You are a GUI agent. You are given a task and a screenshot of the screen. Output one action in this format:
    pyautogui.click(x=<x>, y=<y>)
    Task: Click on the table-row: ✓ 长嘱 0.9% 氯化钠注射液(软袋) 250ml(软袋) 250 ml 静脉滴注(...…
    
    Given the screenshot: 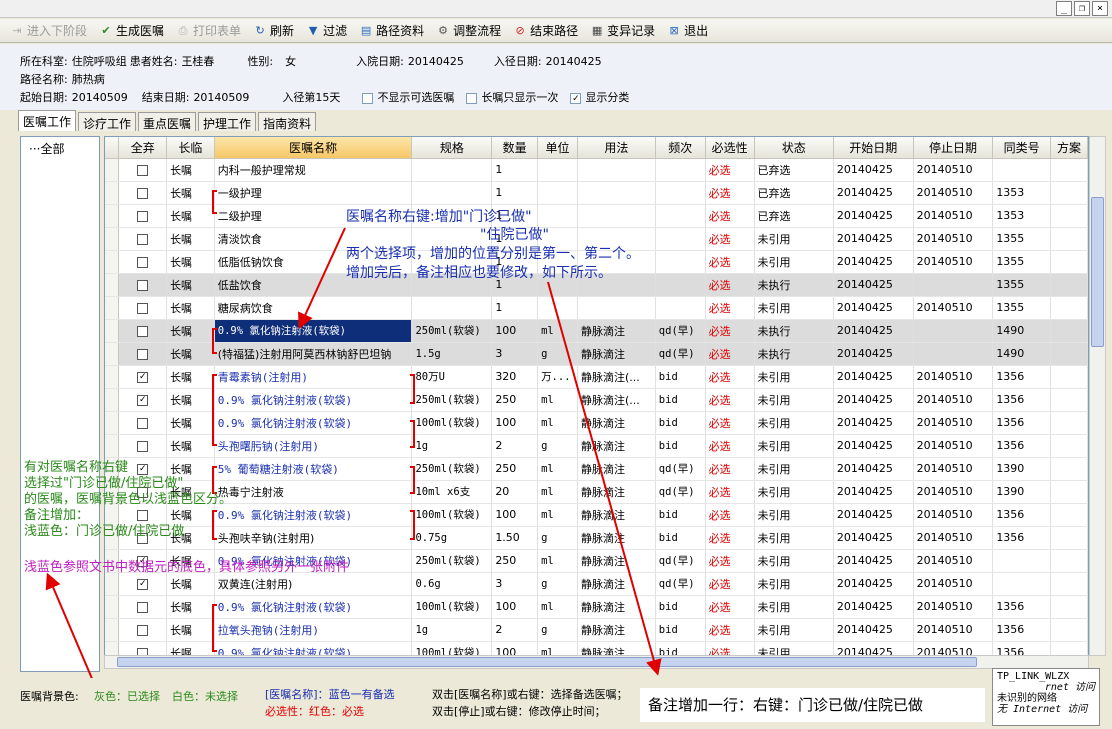 What is the action you would take?
    pyautogui.click(x=596, y=400)
    